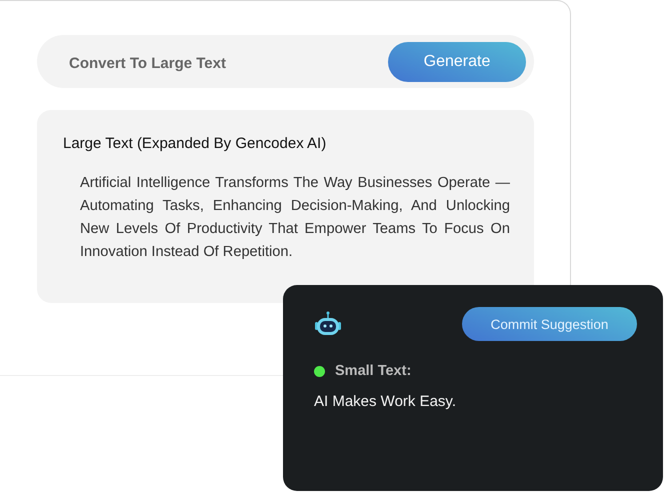 The height and width of the screenshot is (492, 664). Describe the element at coordinates (328, 324) in the screenshot. I see `robot-icon` at that location.